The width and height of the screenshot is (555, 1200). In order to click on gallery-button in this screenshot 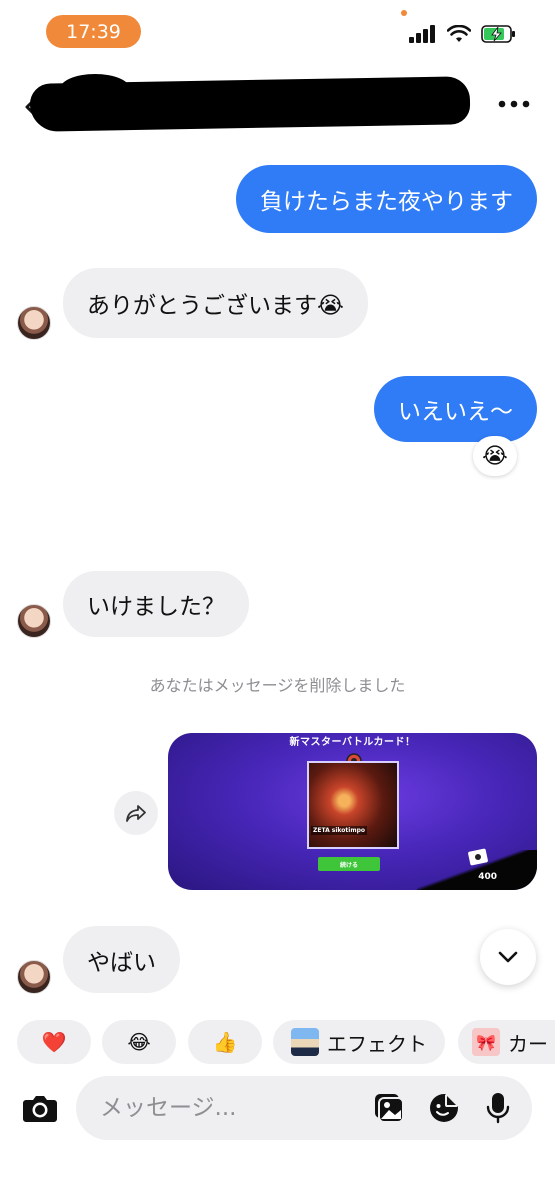, I will do `click(389, 1108)`.